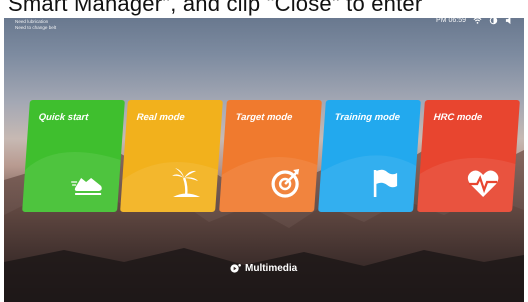  Describe the element at coordinates (468, 156) in the screenshot. I see `mode-card-hrc-mode: HRC mode` at that location.